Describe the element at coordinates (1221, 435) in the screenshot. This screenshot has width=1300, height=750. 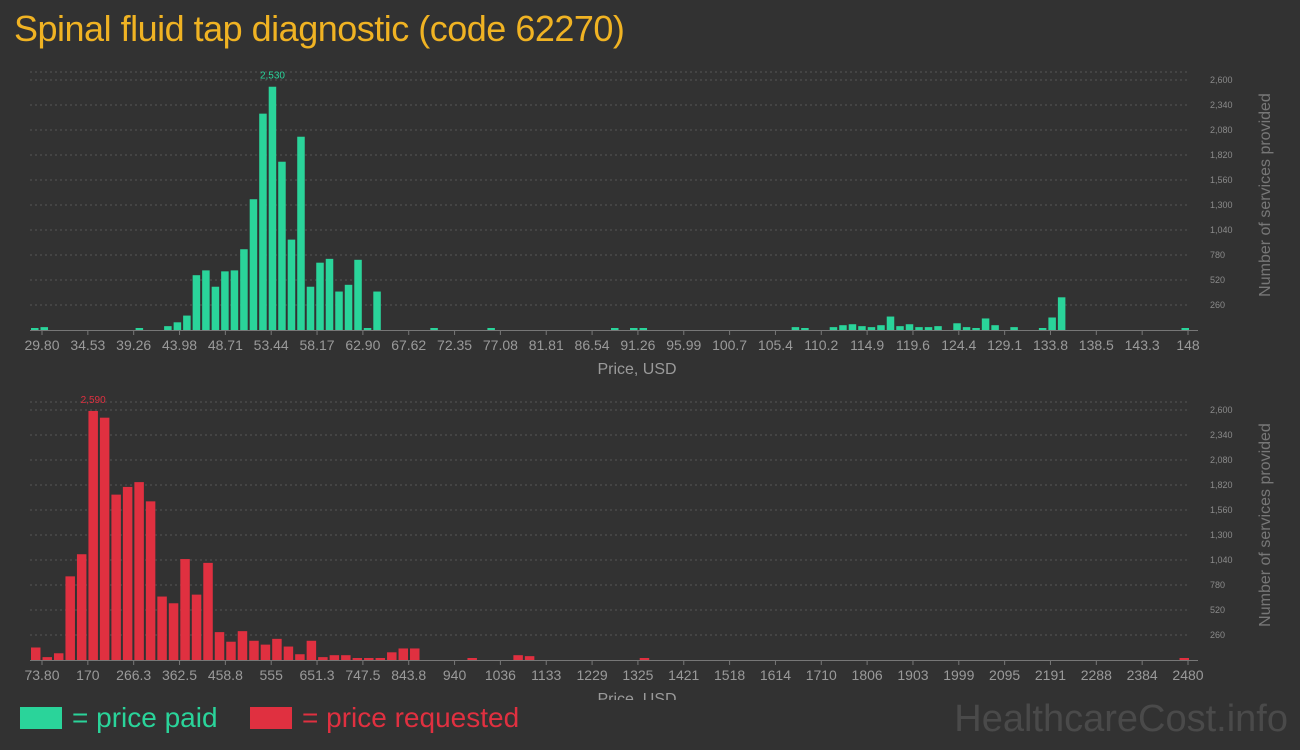
I see `requested-y-tick: 2,340` at that location.